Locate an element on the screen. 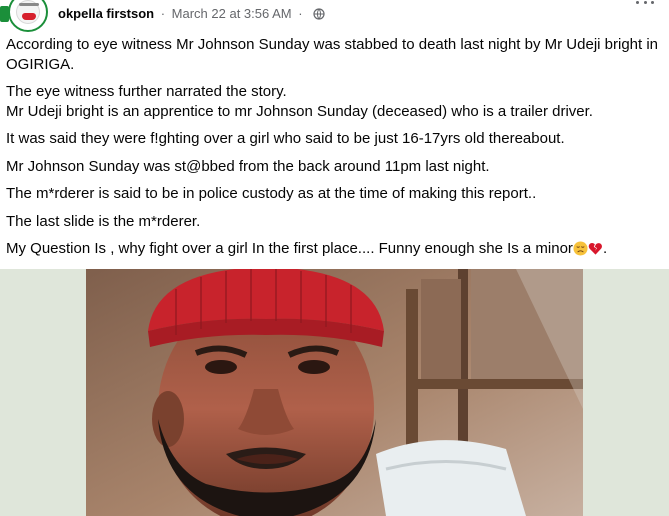 This screenshot has height=516, width=669. globe-icon is located at coordinates (319, 14).